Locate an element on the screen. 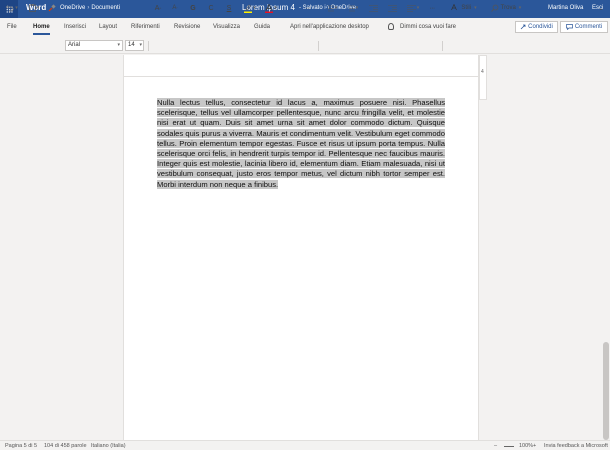  tab-layout: Layout is located at coordinates (108, 27).